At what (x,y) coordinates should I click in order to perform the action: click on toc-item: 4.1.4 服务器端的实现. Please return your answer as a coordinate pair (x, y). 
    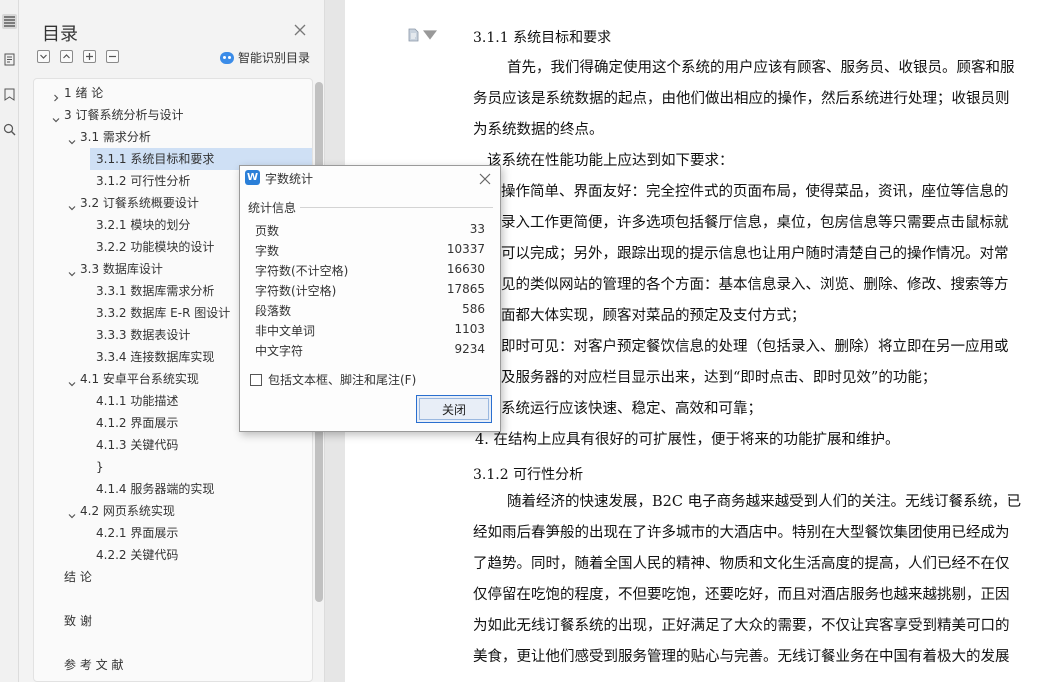
    Looking at the image, I should click on (173, 489).